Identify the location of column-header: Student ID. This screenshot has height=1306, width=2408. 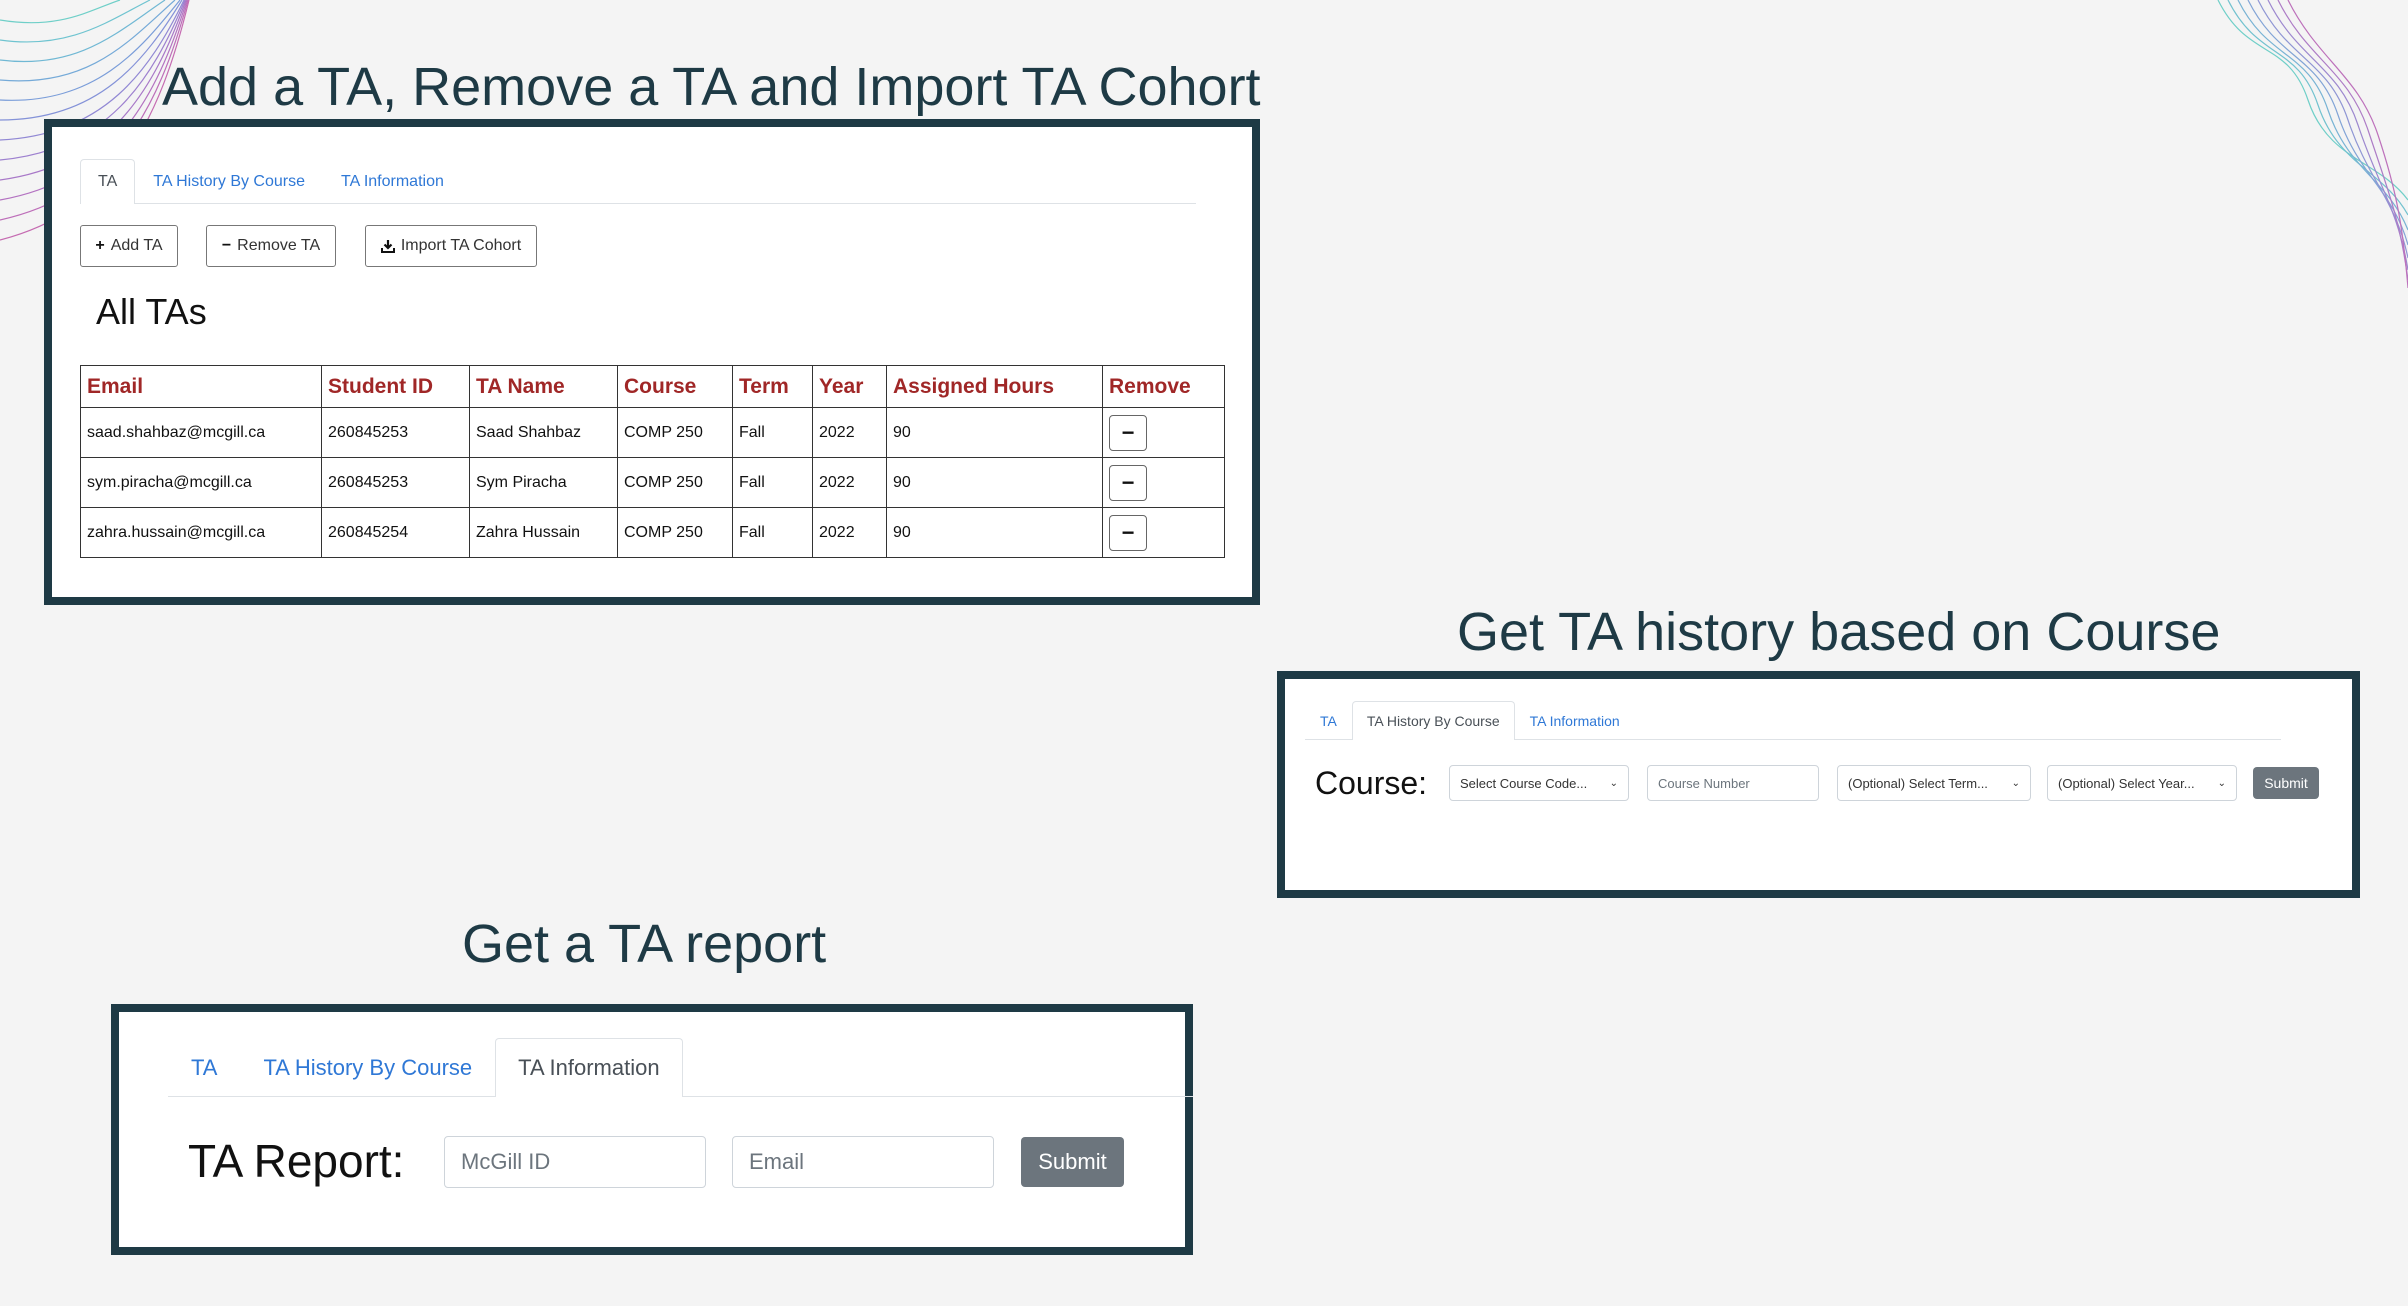
(395, 386).